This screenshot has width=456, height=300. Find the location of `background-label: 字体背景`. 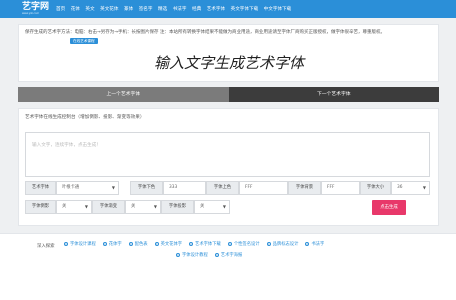

background-label: 字体背景 is located at coordinates (304, 188).